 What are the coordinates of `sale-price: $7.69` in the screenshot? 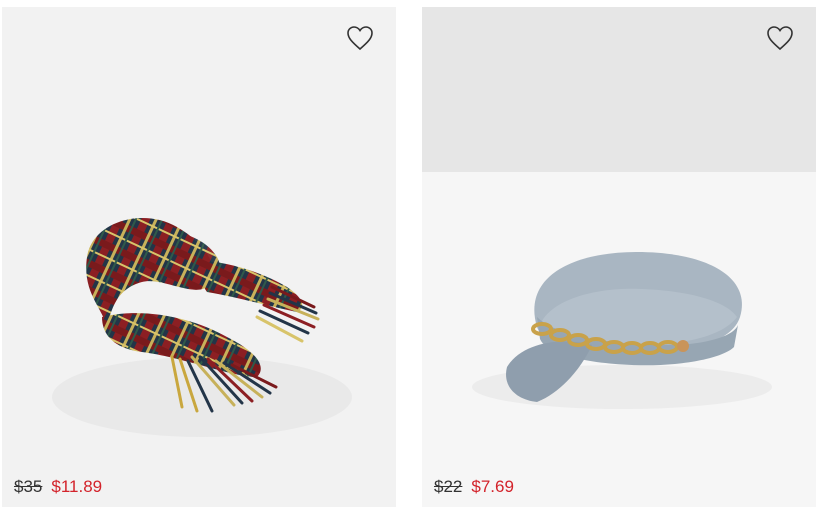 It's located at (492, 486).